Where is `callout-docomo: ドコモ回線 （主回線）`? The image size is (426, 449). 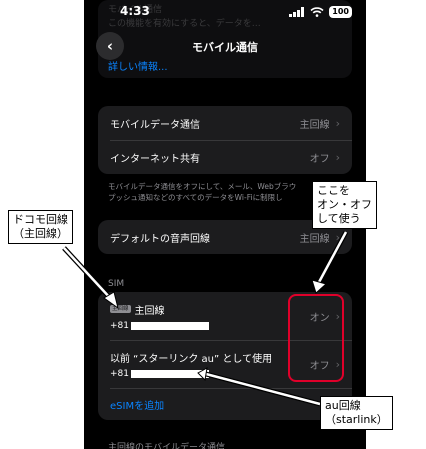
callout-docomo: ドコモ回線 （主回線） is located at coordinates (40, 227).